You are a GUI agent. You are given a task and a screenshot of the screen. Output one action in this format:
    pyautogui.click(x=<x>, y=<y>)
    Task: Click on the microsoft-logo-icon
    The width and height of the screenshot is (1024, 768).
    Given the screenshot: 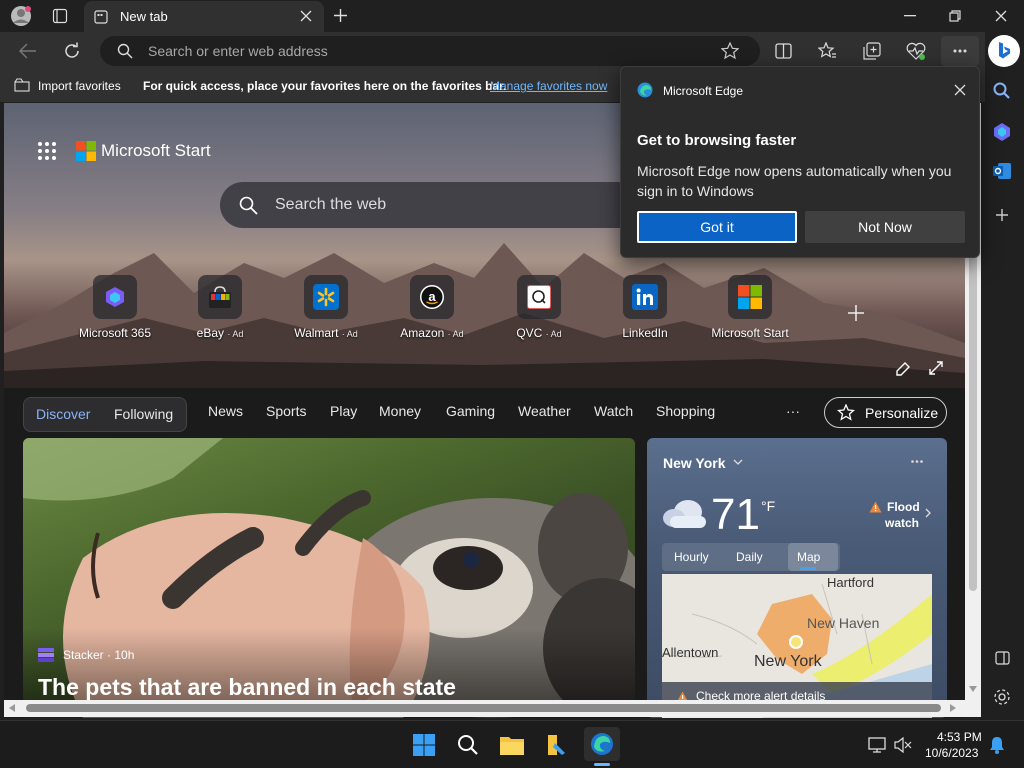 What is the action you would take?
    pyautogui.click(x=86, y=151)
    